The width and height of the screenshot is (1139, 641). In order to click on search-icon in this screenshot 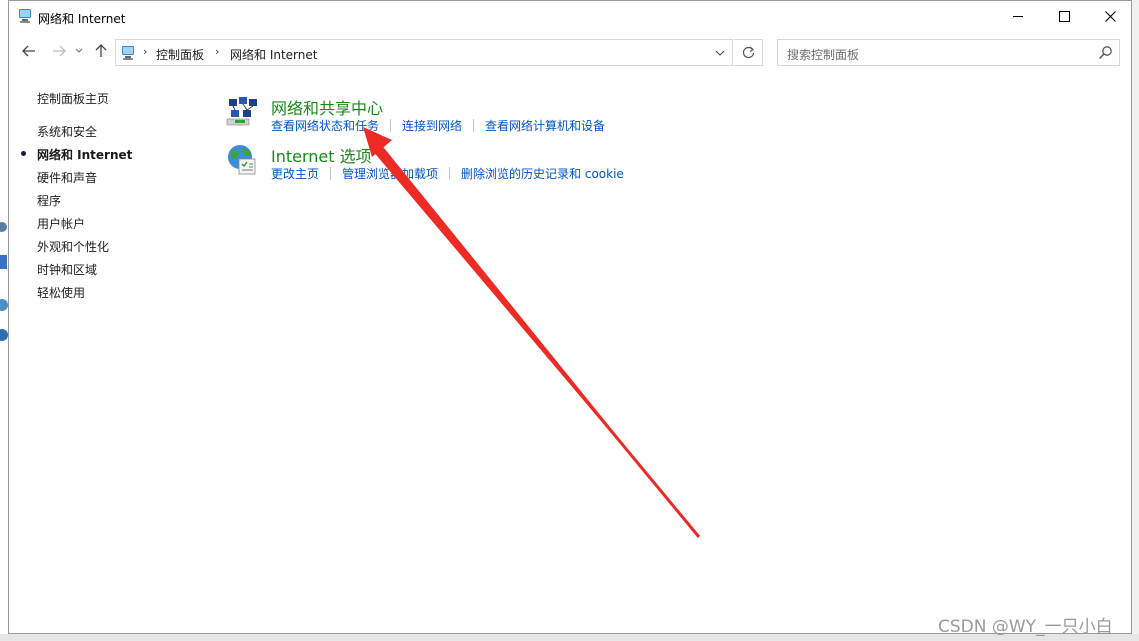, I will do `click(1105, 52)`.